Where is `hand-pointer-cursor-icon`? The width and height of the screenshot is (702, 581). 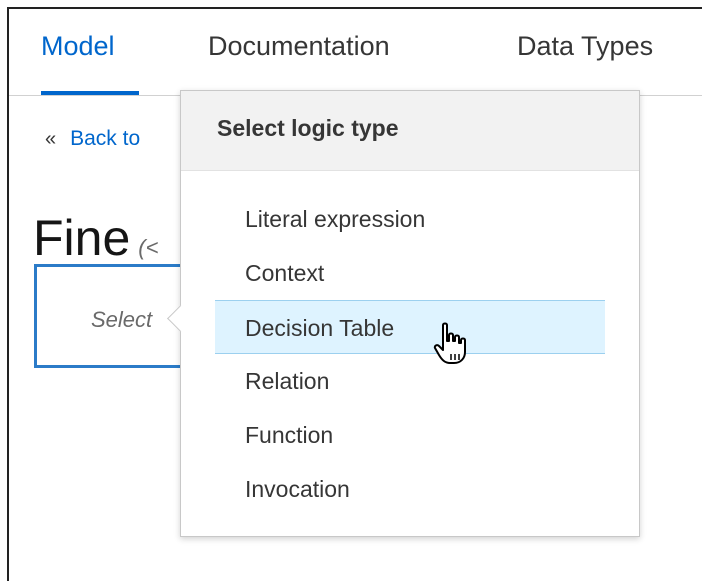
hand-pointer-cursor-icon is located at coordinates (449, 343).